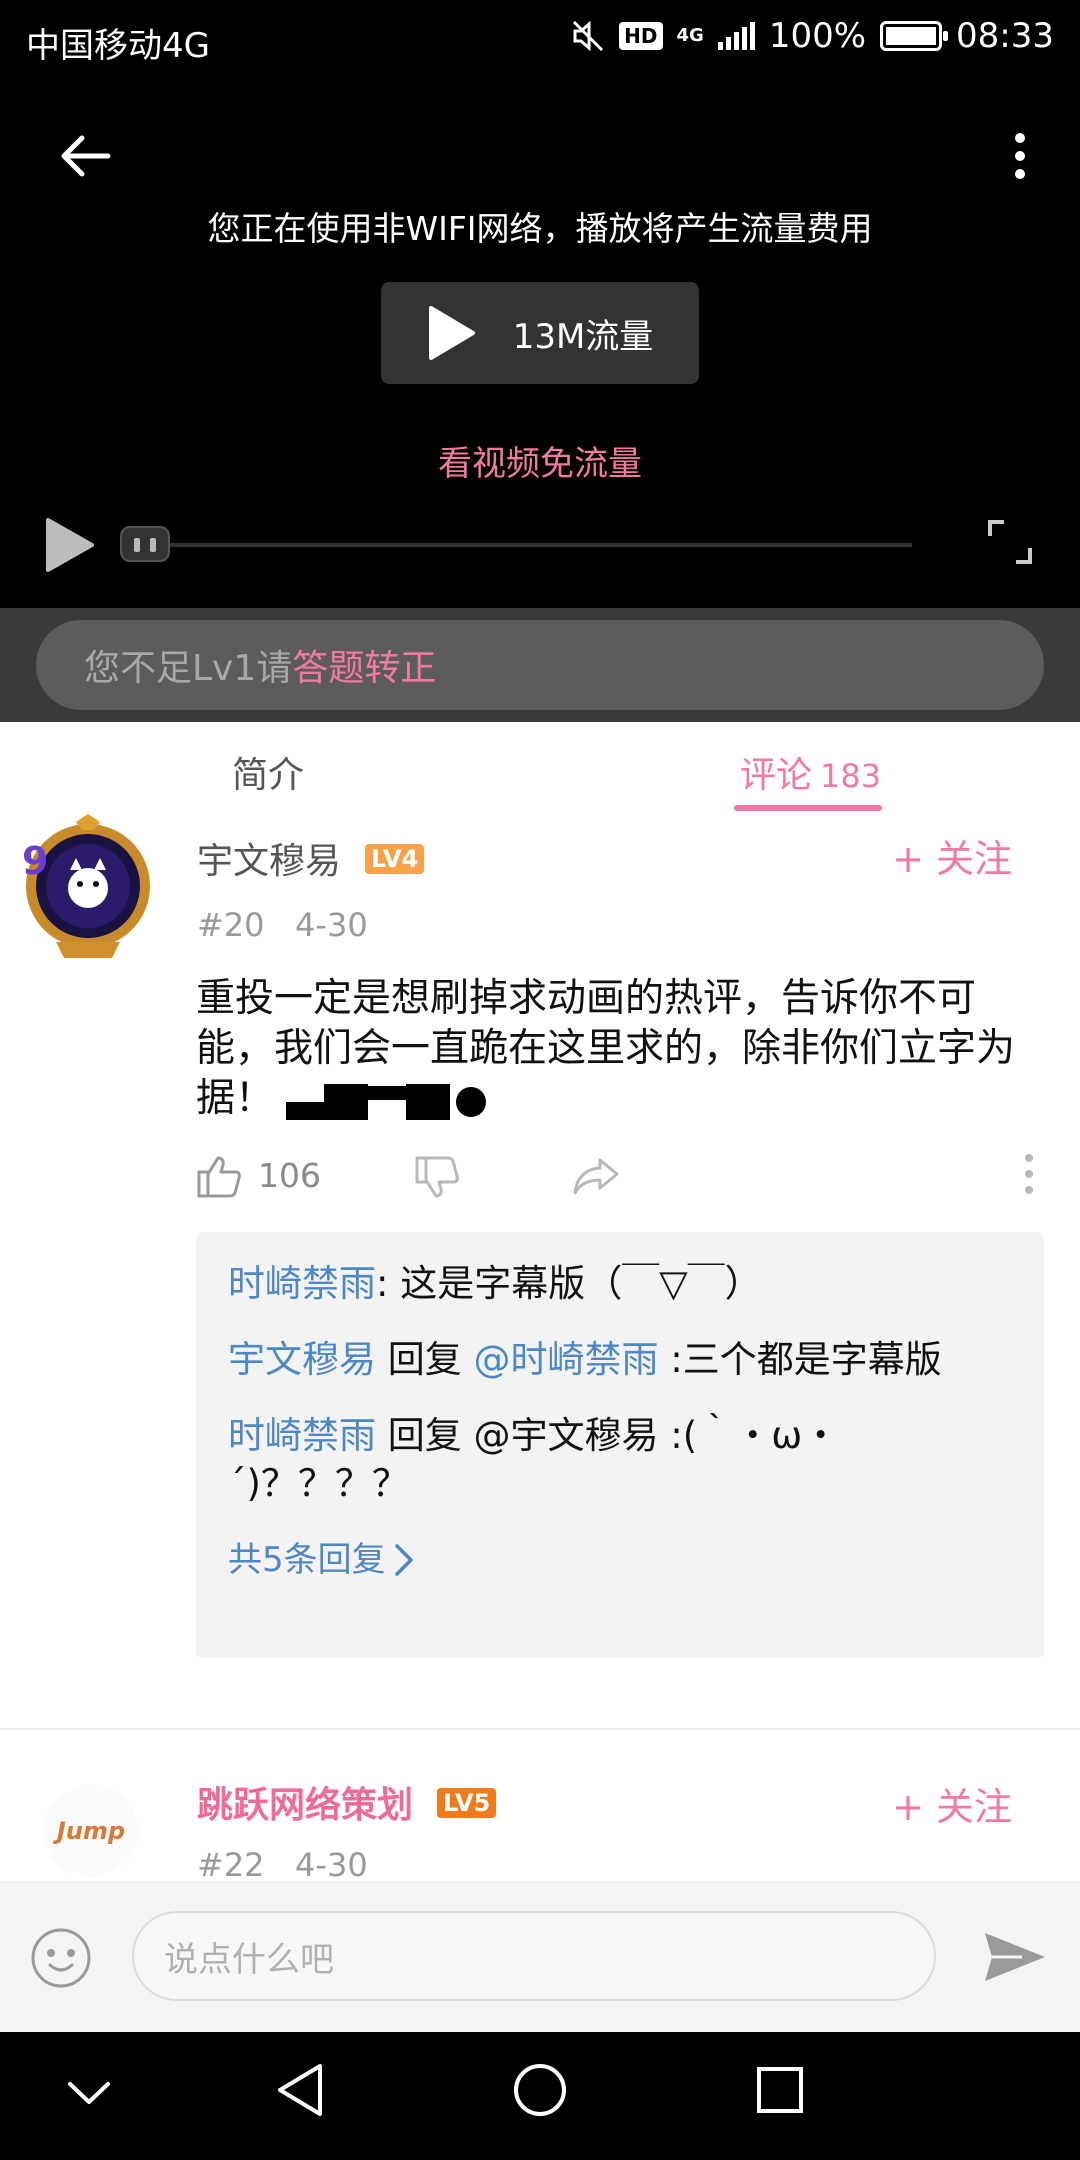 Image resolution: width=1080 pixels, height=2160 pixels. What do you see at coordinates (118, 46) in the screenshot?
I see `carrier-label: 中国移动4G` at bounding box center [118, 46].